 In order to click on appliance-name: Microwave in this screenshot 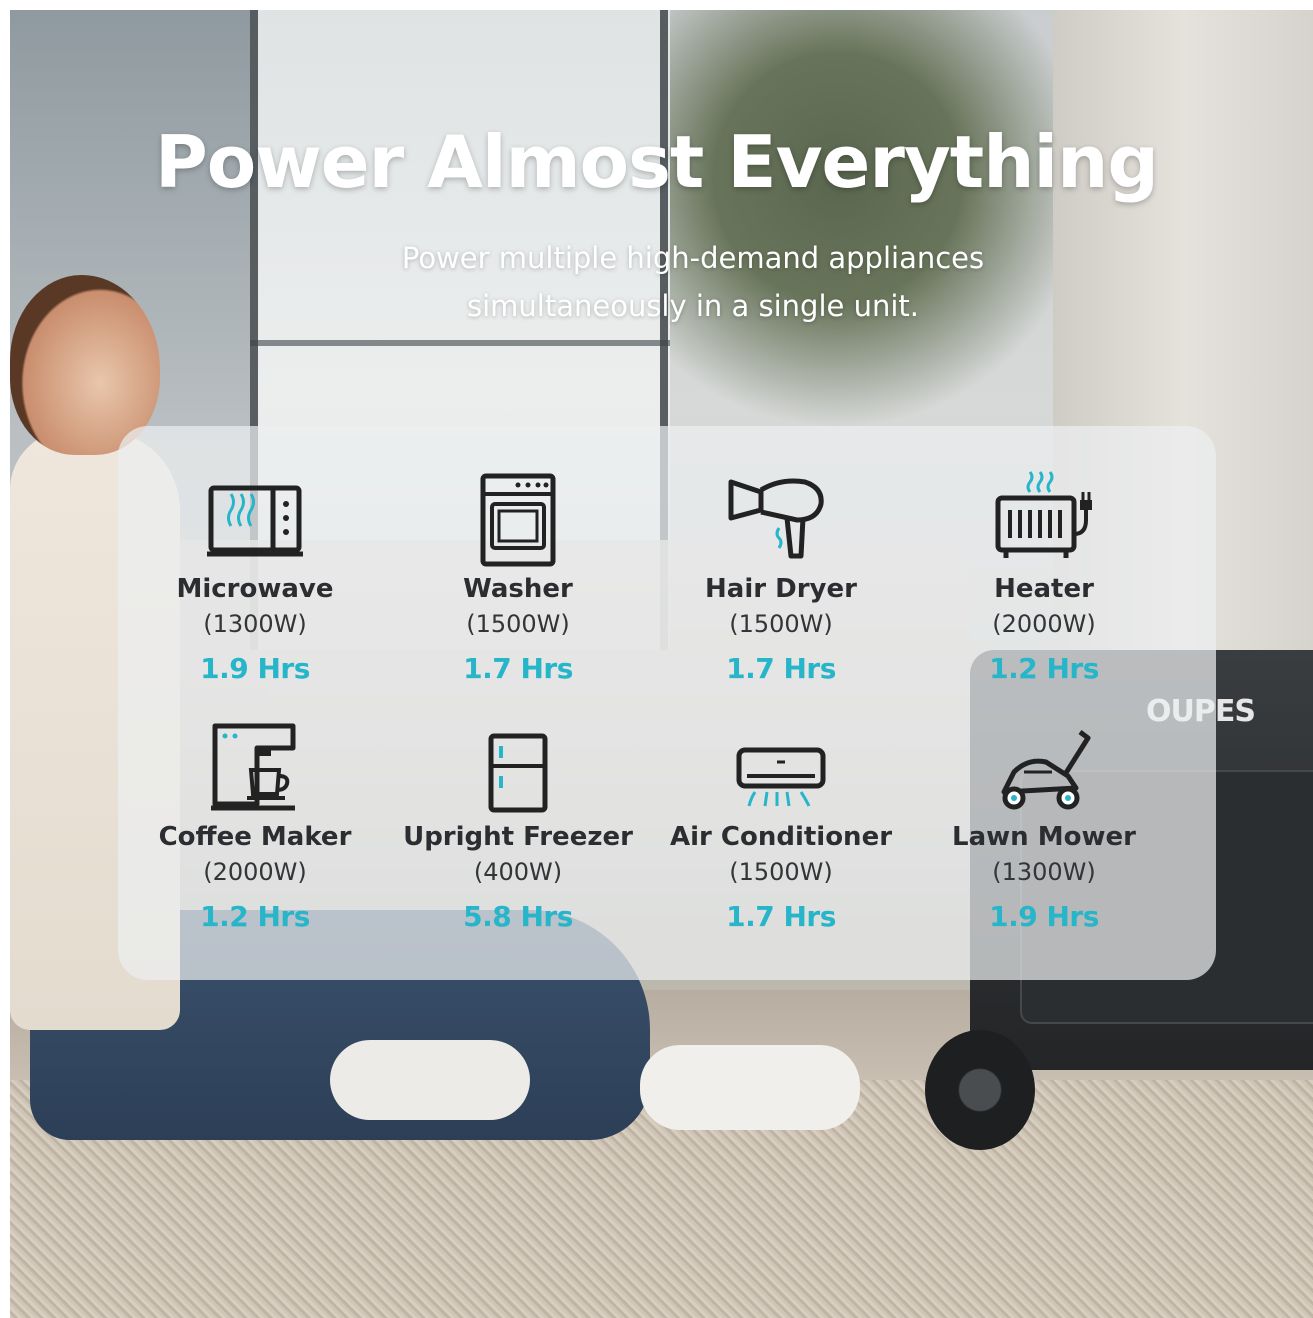, I will do `click(255, 589)`.